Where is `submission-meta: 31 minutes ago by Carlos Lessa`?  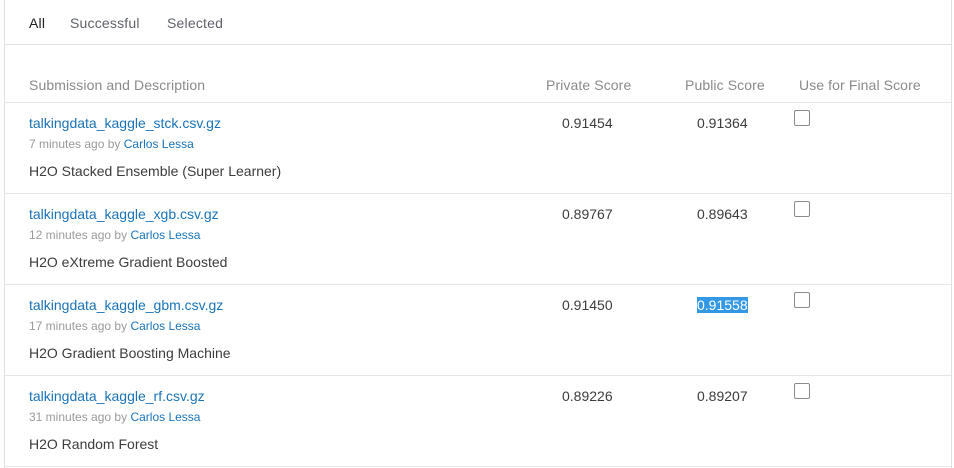 submission-meta: 31 minutes ago by Carlos Lessa is located at coordinates (114, 417).